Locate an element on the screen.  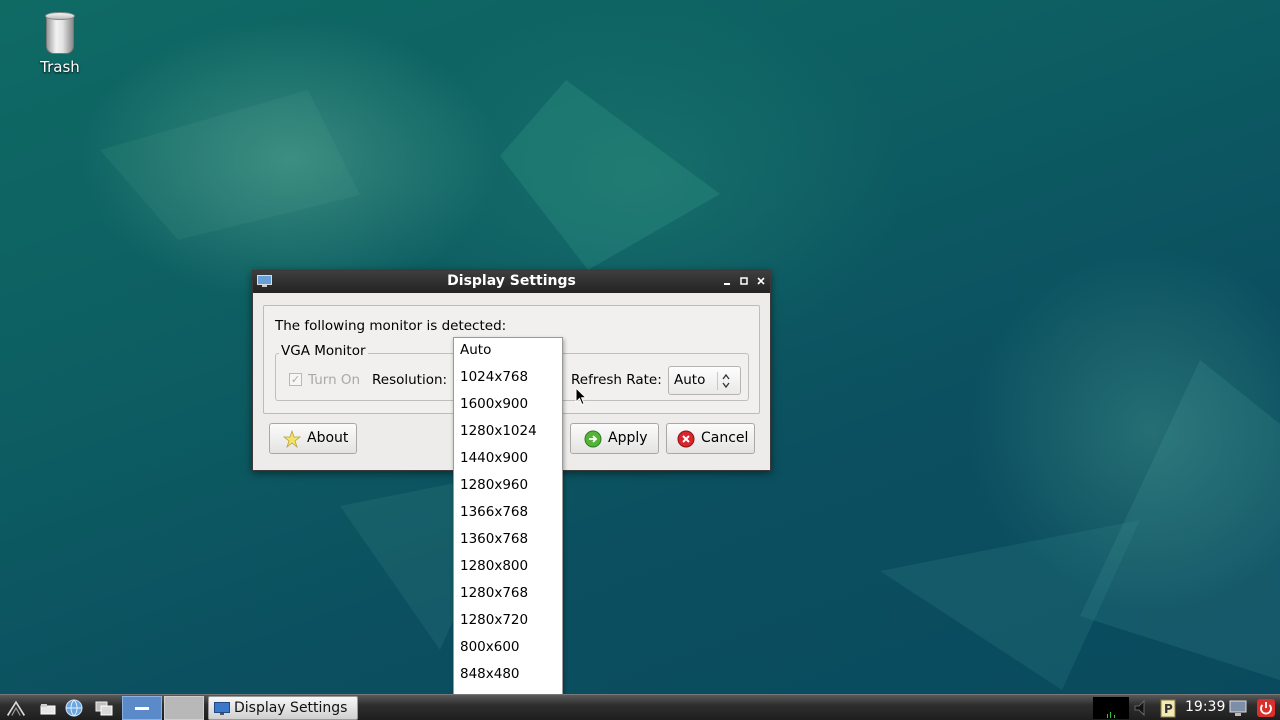
resolution-option: 1024x768 is located at coordinates (508, 378).